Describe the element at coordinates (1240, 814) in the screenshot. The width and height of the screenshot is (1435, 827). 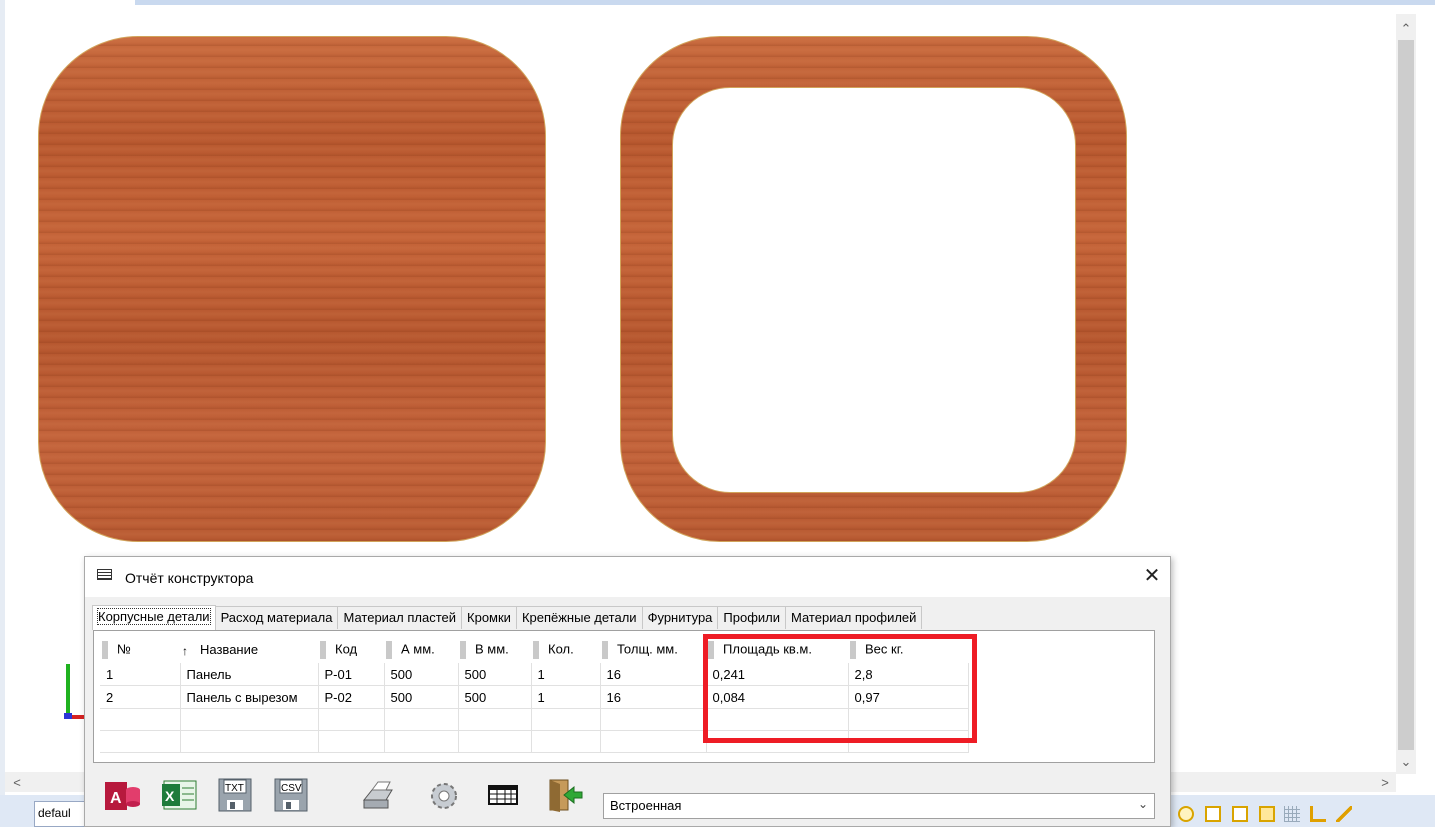
I see `view-side-icon` at that location.